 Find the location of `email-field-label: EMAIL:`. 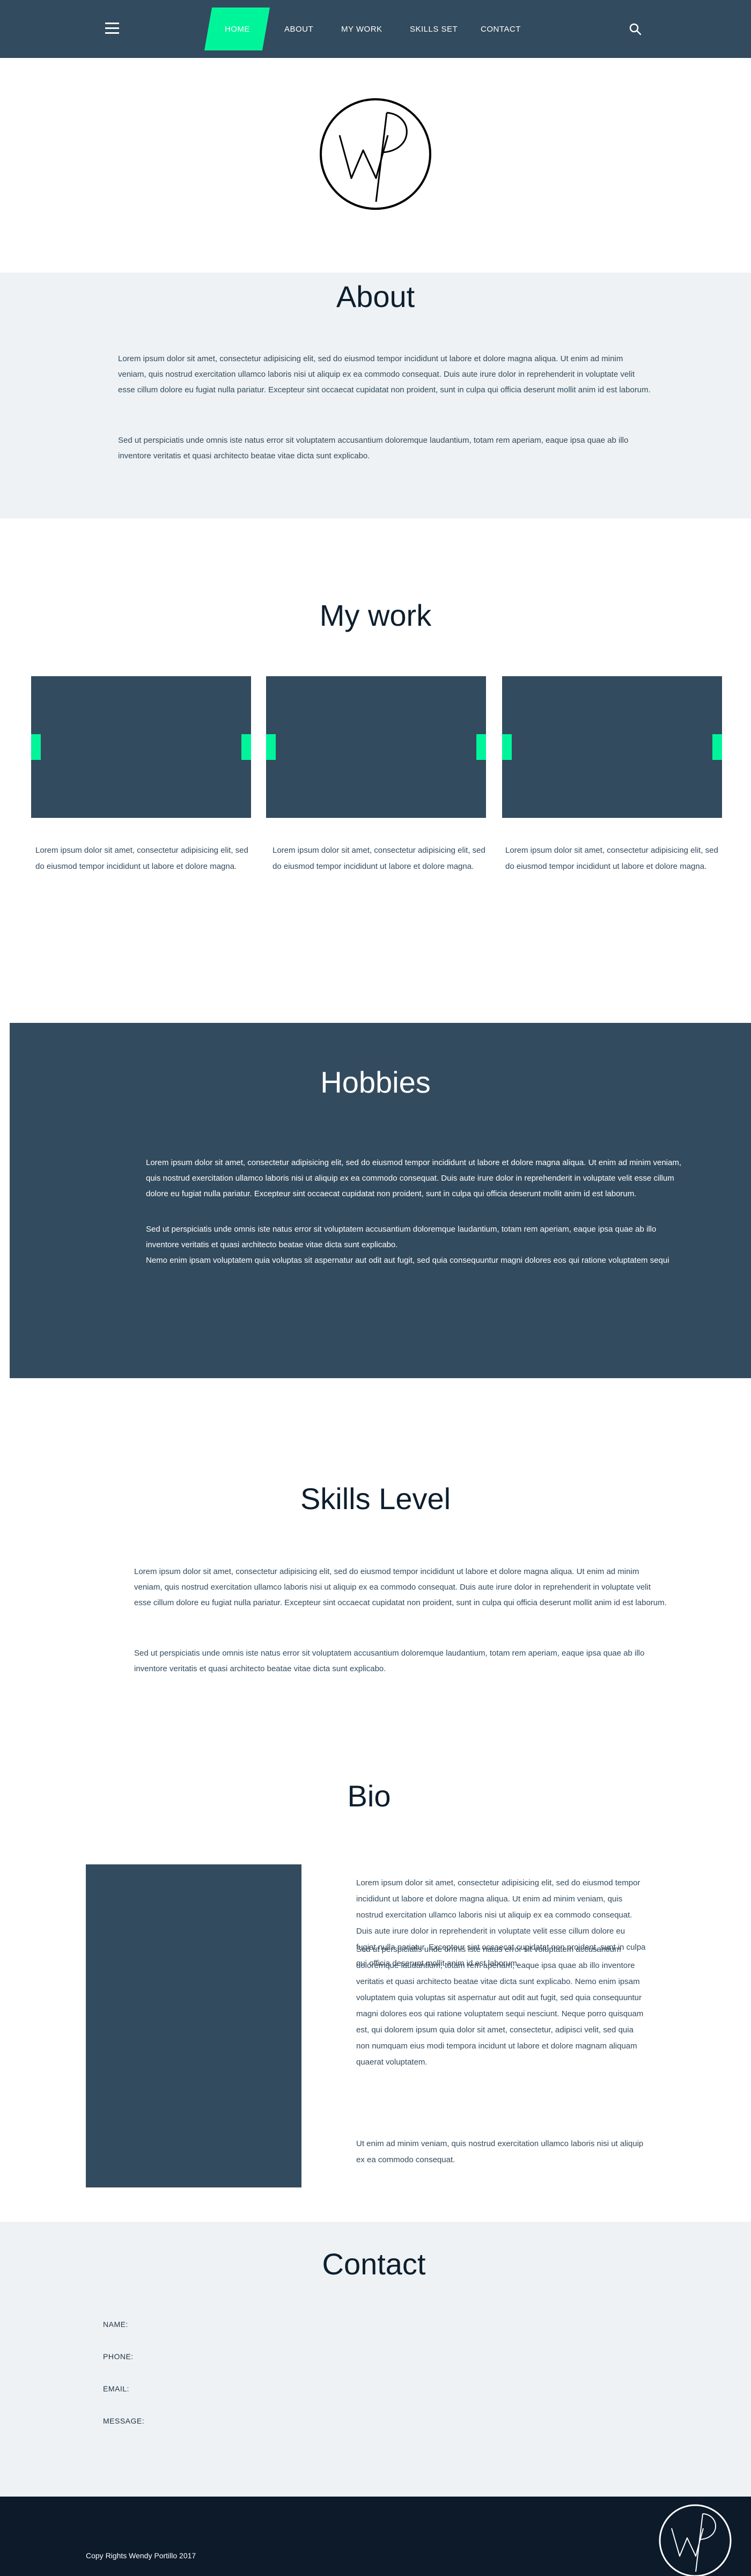

email-field-label: EMAIL: is located at coordinates (116, 2388).